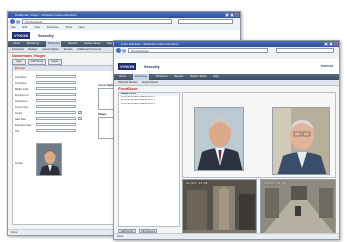 The height and width of the screenshot is (242, 347). I want to click on field-label-tenant: Tenant, so click(19, 113).